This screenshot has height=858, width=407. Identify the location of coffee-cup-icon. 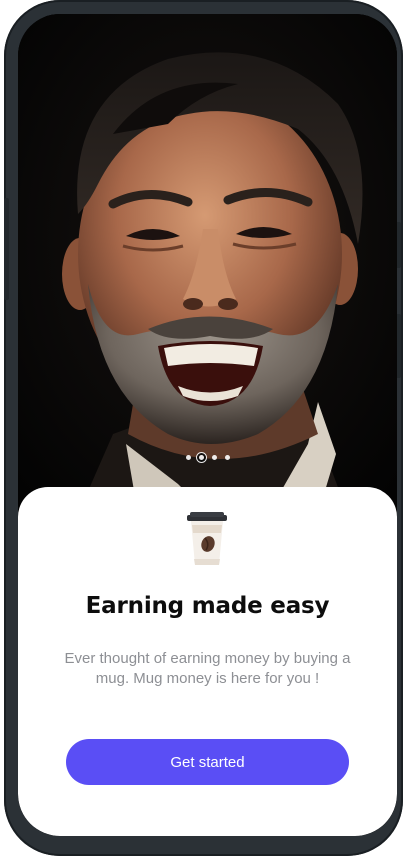
(207, 538).